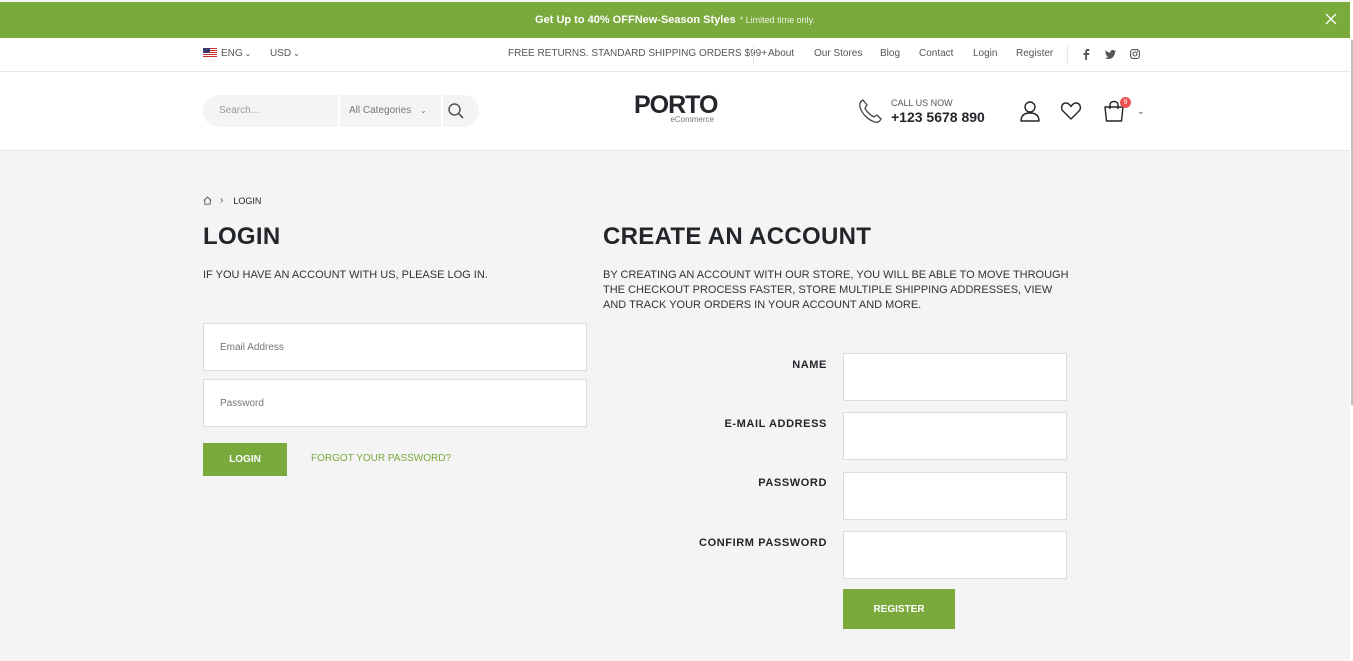 The width and height of the screenshot is (1353, 661). Describe the element at coordinates (838, 53) in the screenshot. I see `nav-link-our-stores: Our Stores` at that location.